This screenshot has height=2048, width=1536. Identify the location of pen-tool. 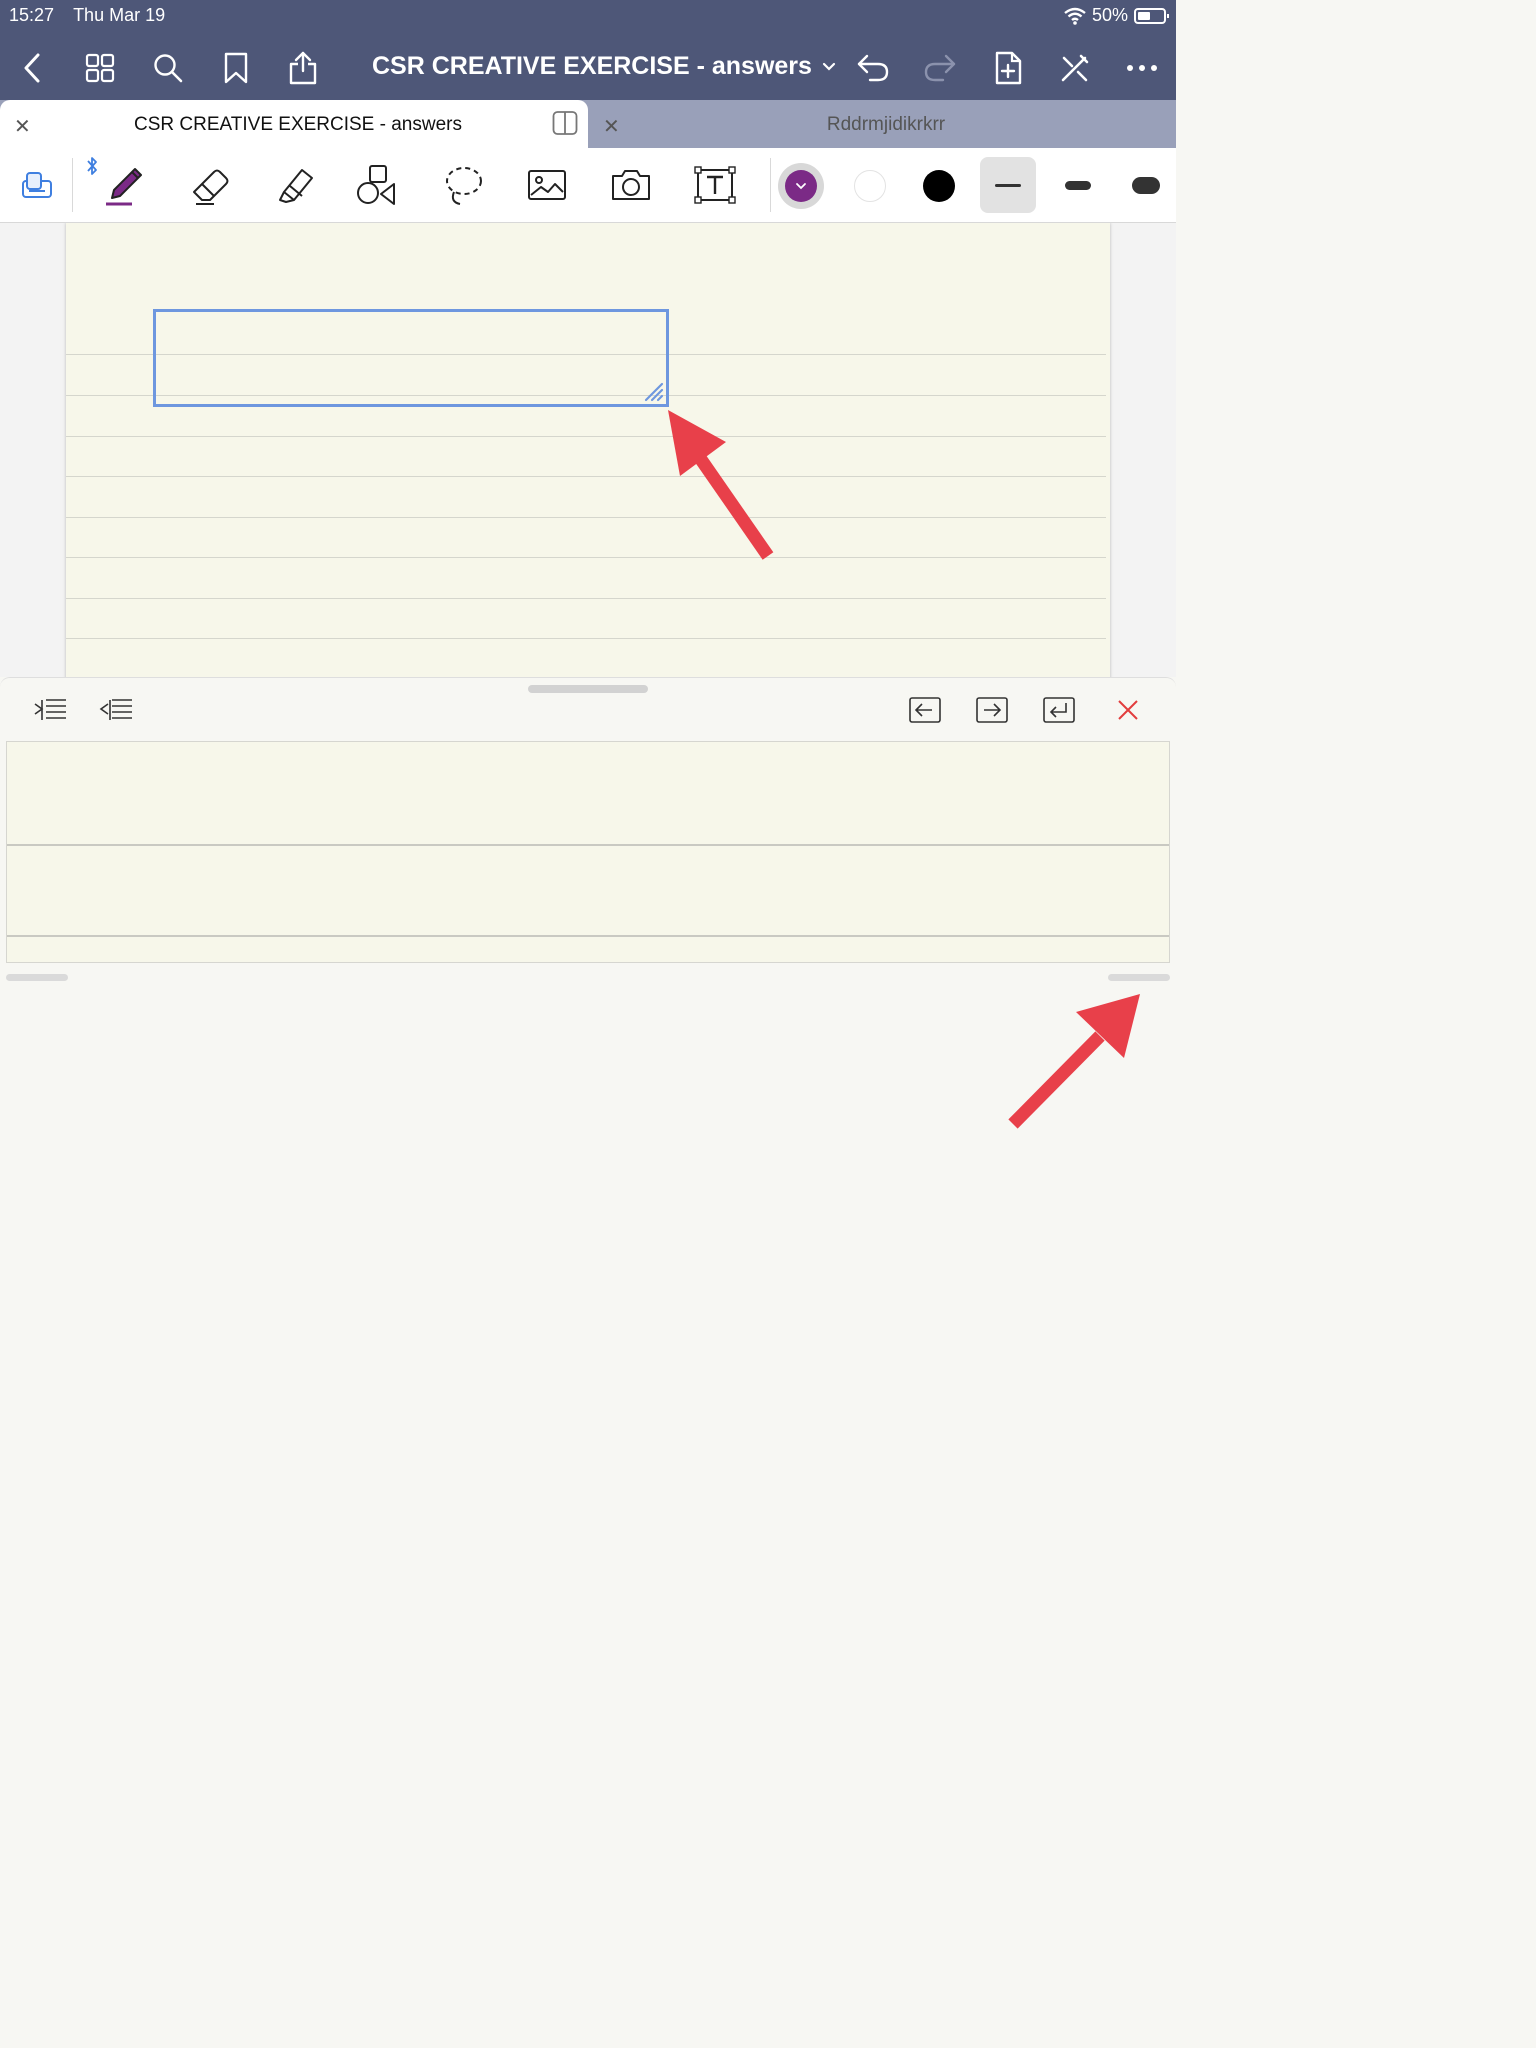
(125, 185).